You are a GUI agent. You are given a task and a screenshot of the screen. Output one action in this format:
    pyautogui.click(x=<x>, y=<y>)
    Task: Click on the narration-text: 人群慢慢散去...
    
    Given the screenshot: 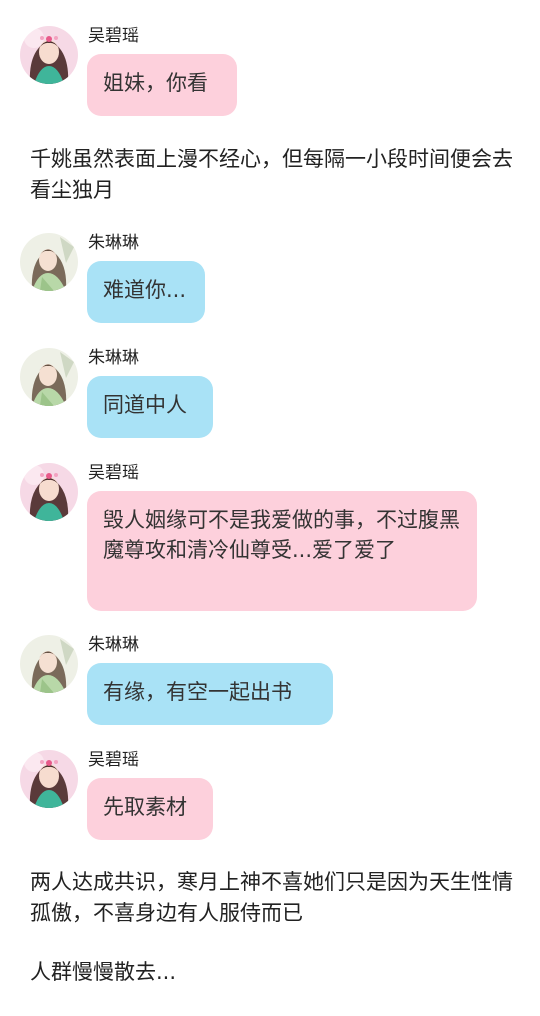 What is the action you would take?
    pyautogui.click(x=103, y=972)
    